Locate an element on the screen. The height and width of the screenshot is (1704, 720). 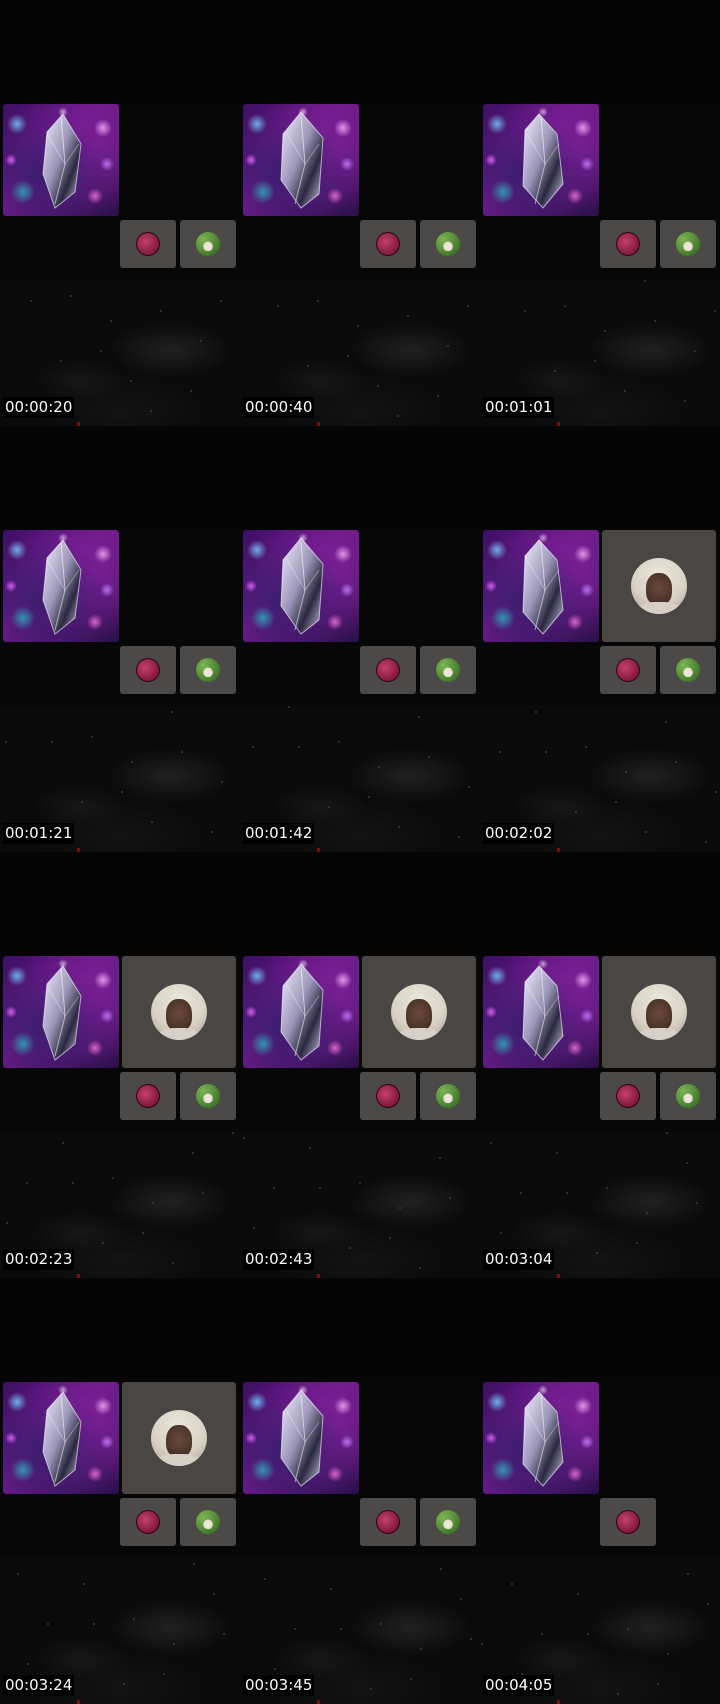
frame-timestamp: 00:00:40 is located at coordinates (279, 407).